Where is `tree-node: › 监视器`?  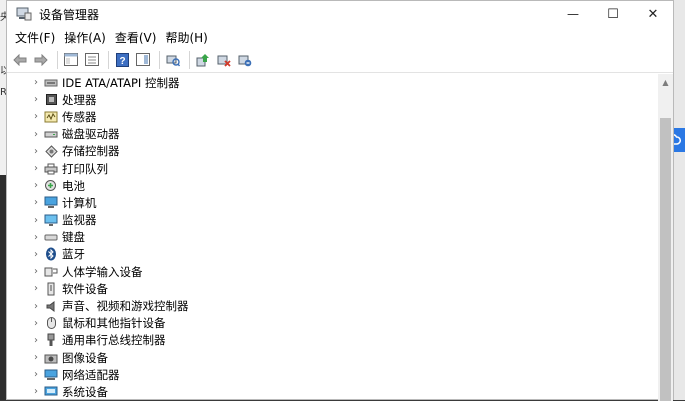 tree-node: › 监视器 is located at coordinates (333, 220).